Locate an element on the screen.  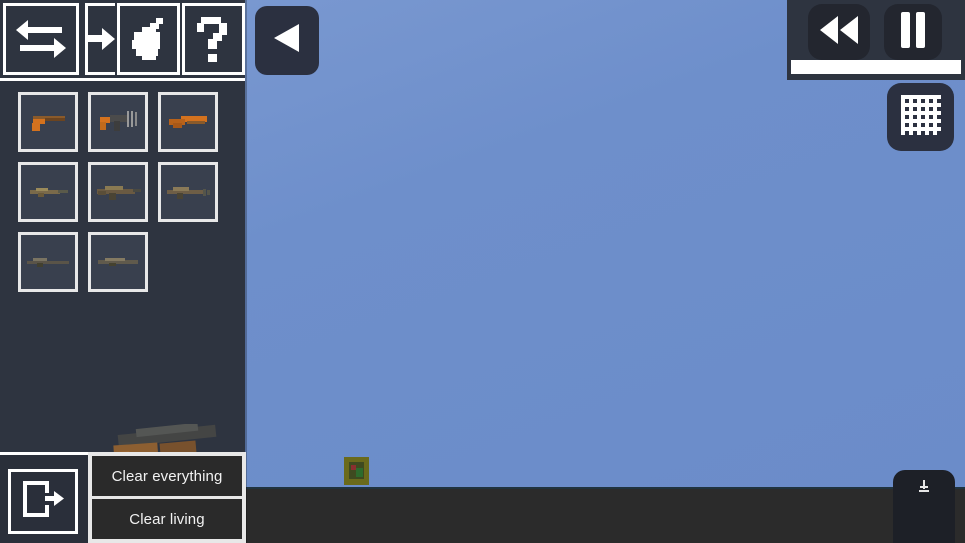
pause-button is located at coordinates (913, 32).